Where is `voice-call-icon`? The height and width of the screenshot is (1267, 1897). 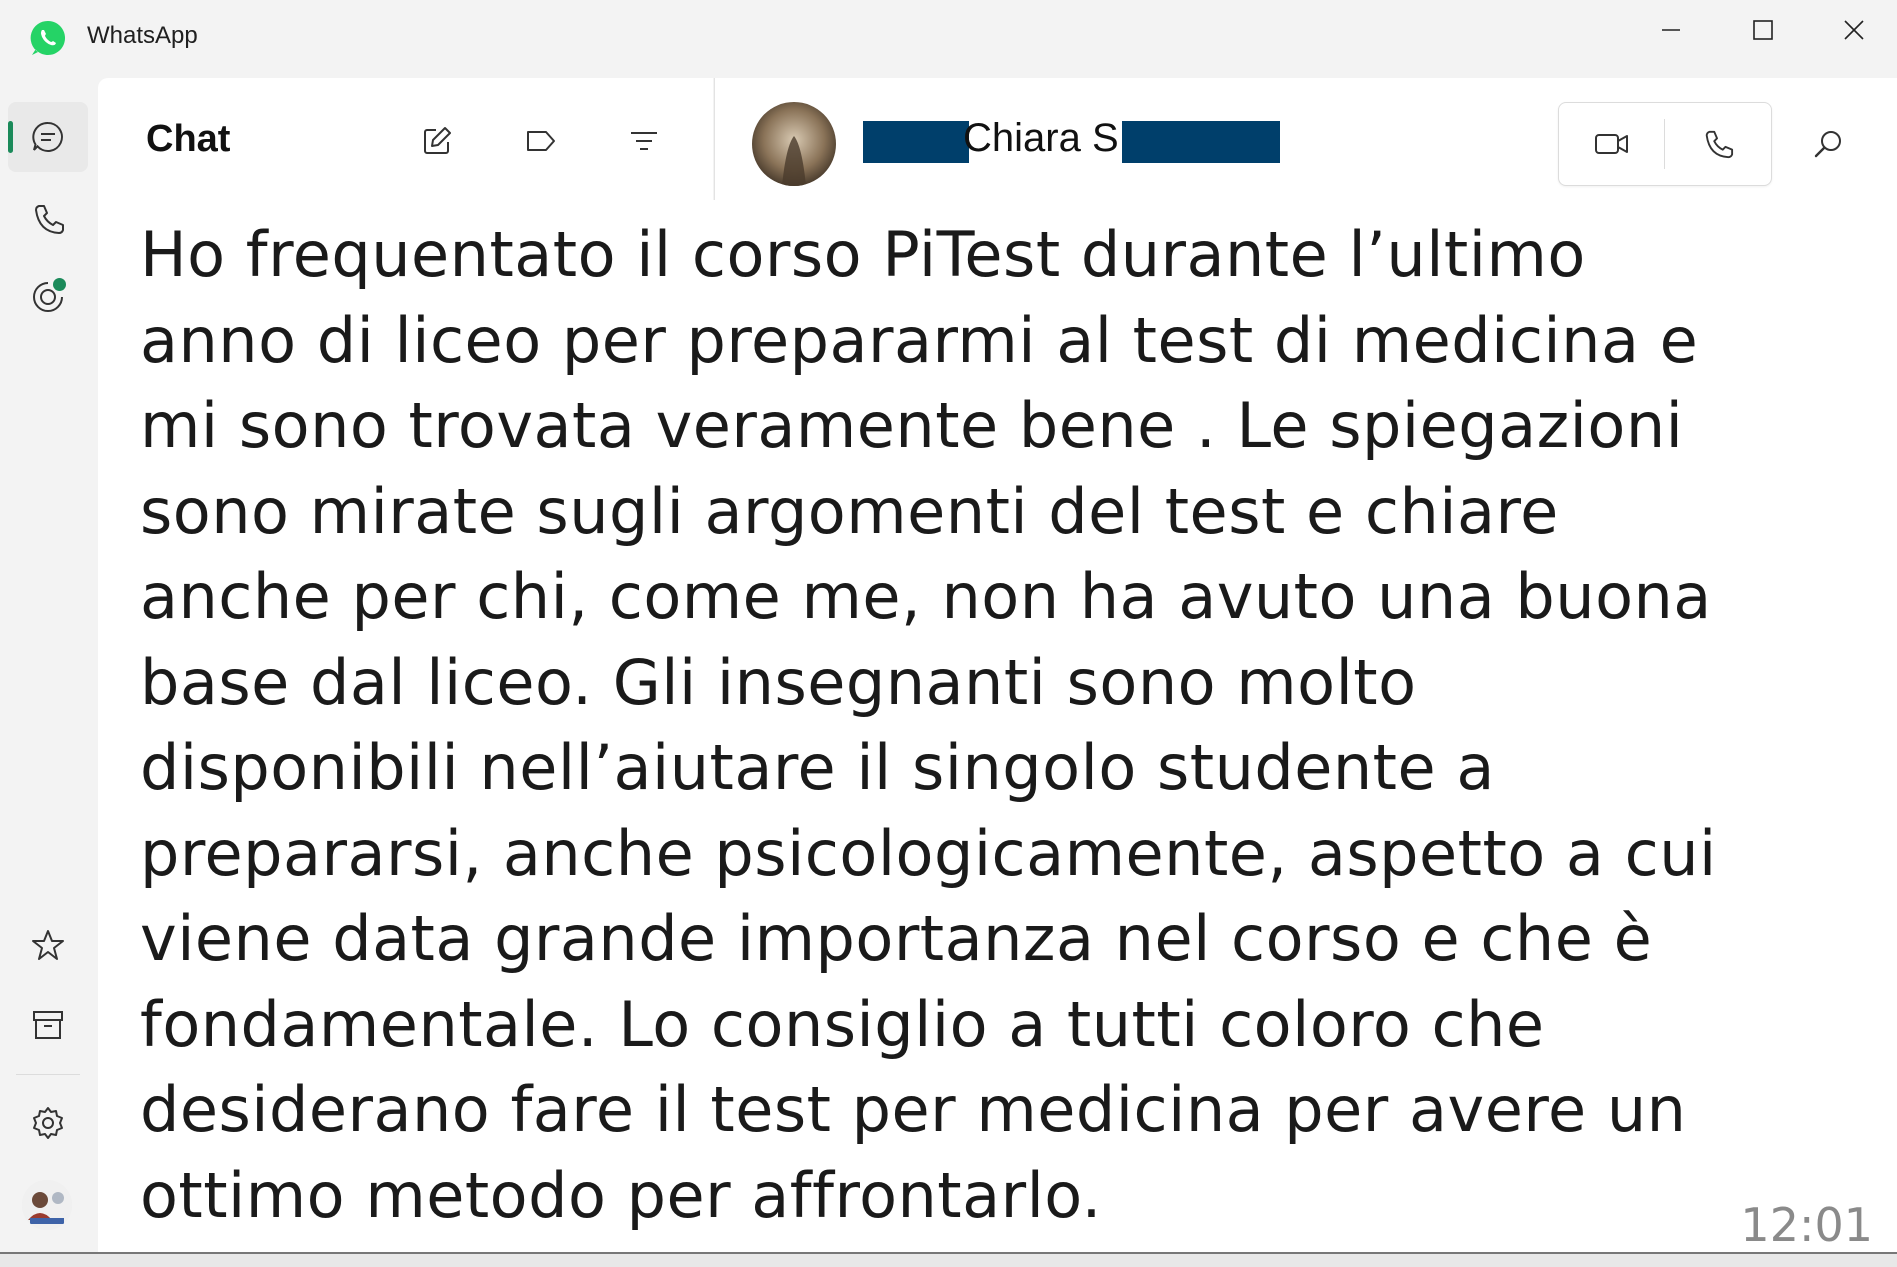 voice-call-icon is located at coordinates (1719, 144).